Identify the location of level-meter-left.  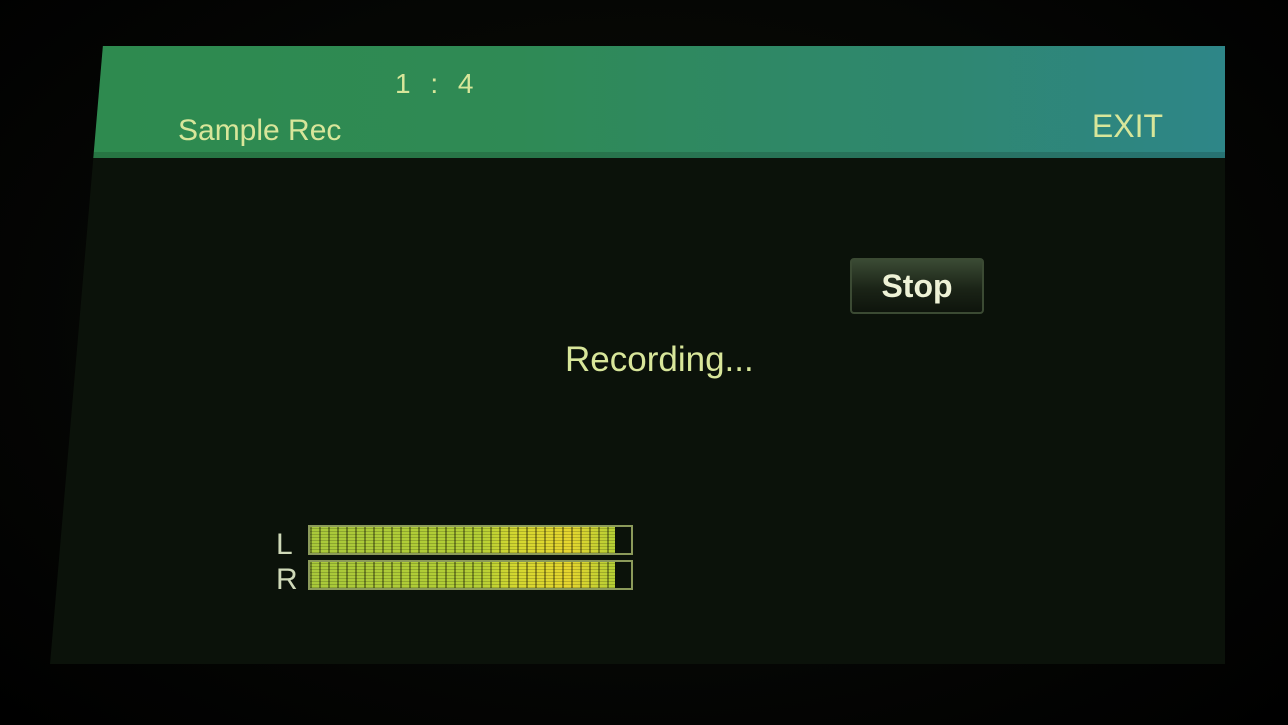
(470, 540).